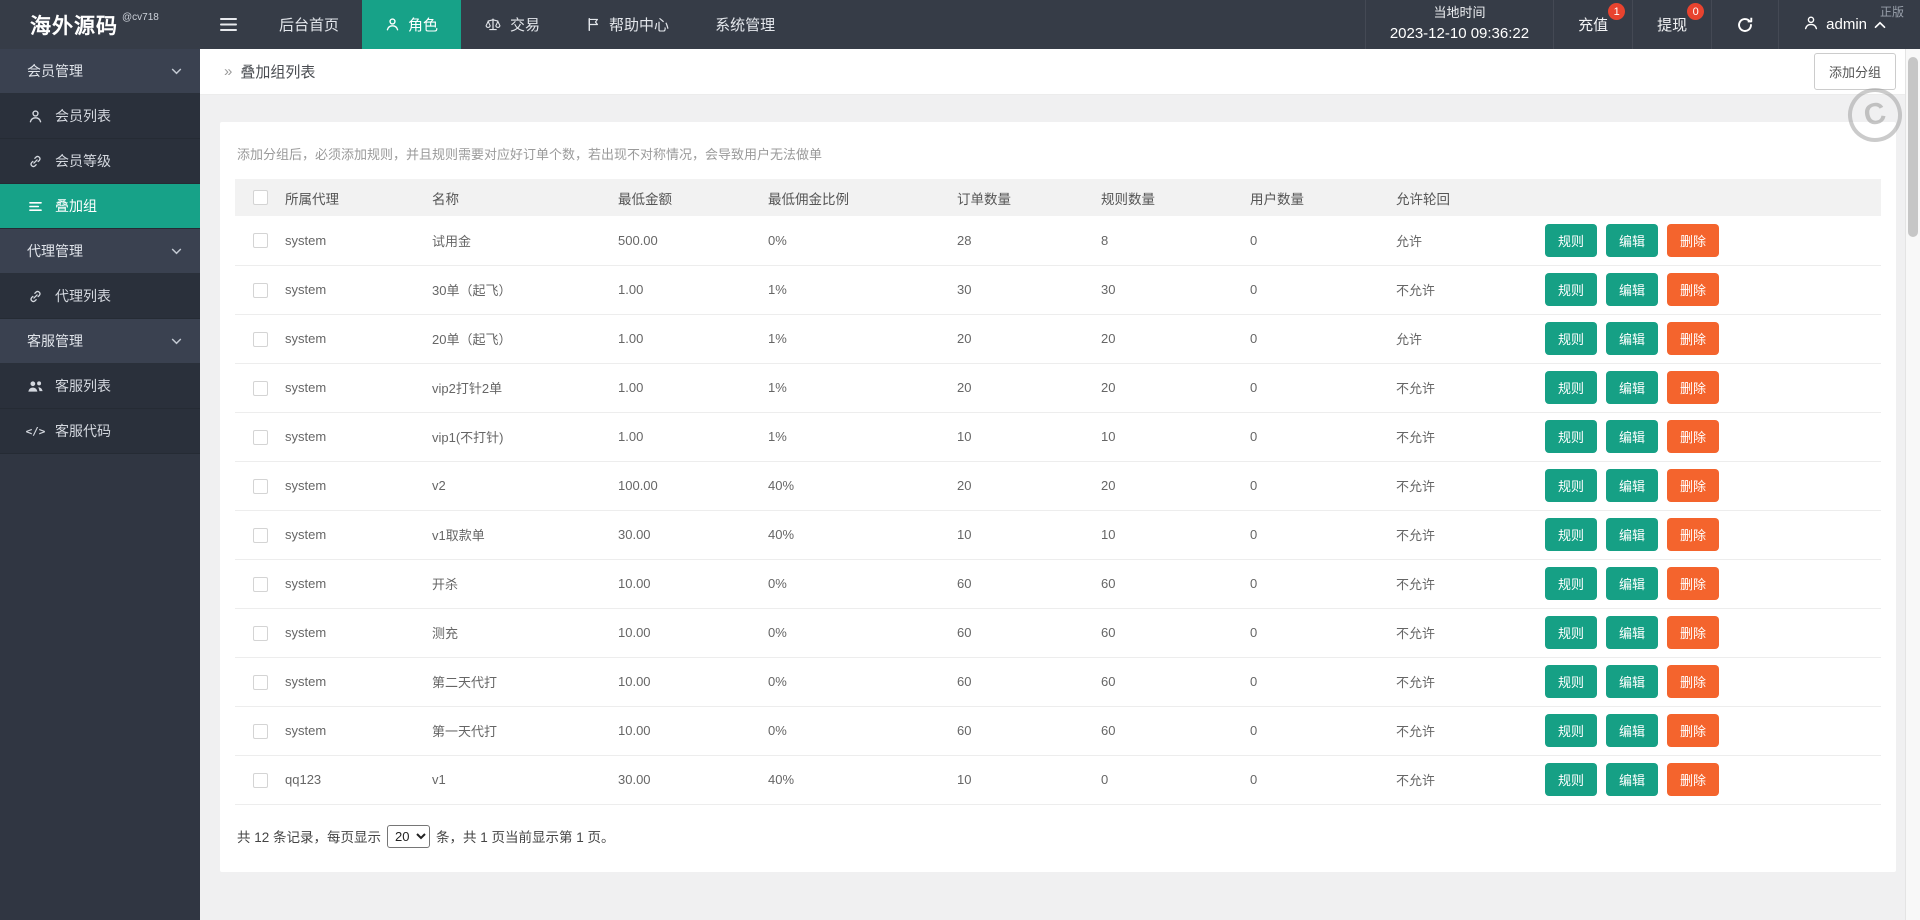 The height and width of the screenshot is (920, 1920). What do you see at coordinates (228, 71) in the screenshot?
I see `breadcrumb-chevrons-icon: »` at bounding box center [228, 71].